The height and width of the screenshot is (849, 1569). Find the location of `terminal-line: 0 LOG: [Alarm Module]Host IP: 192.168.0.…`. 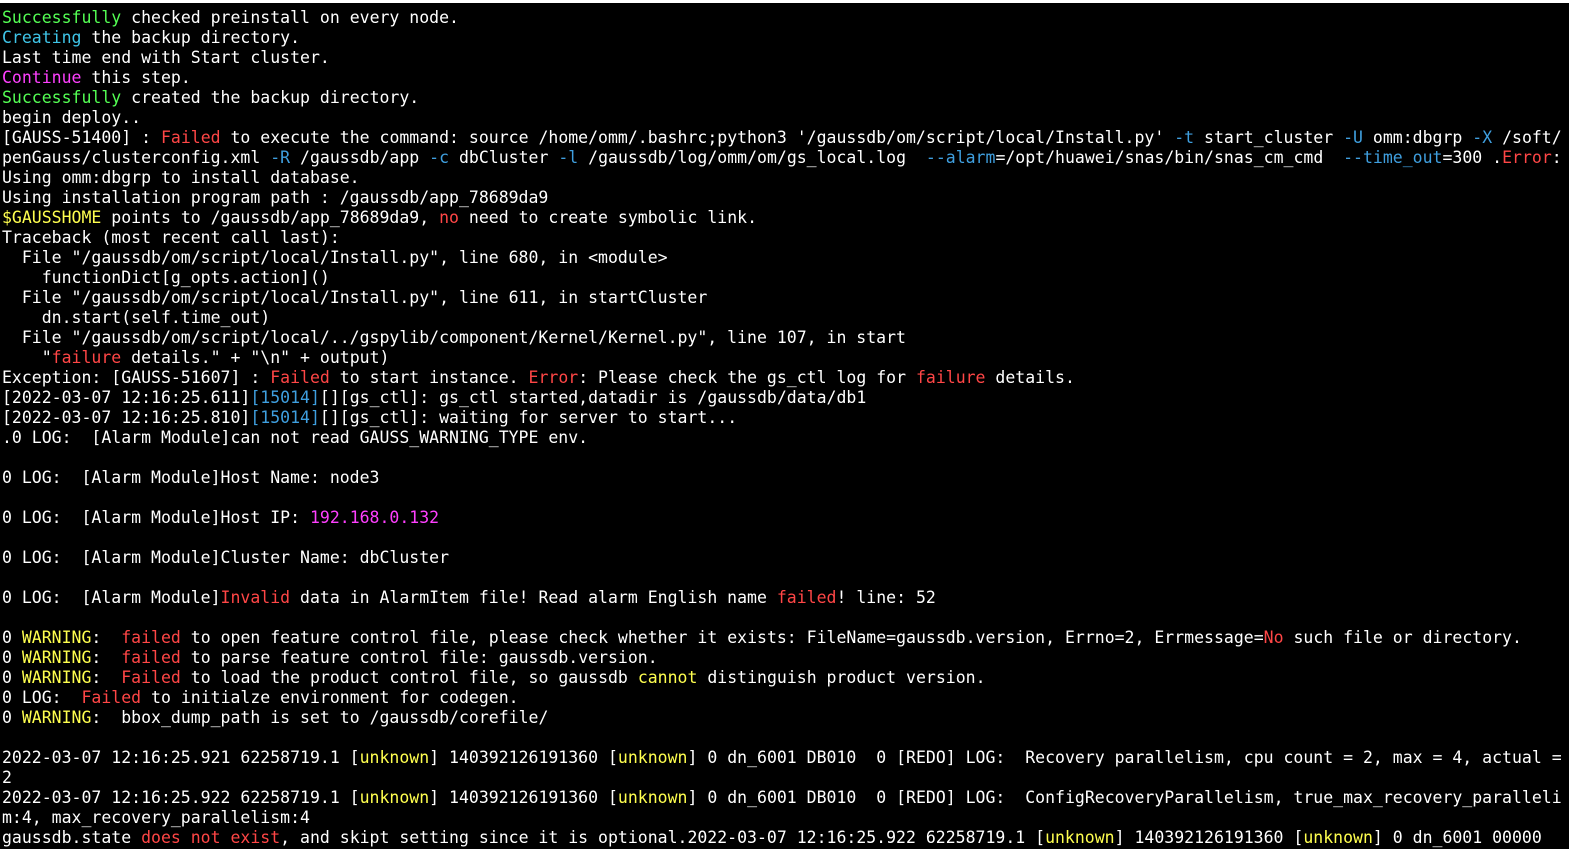

terminal-line: 0 LOG: [Alarm Module]Host IP: 192.168.0.… is located at coordinates (782, 518).